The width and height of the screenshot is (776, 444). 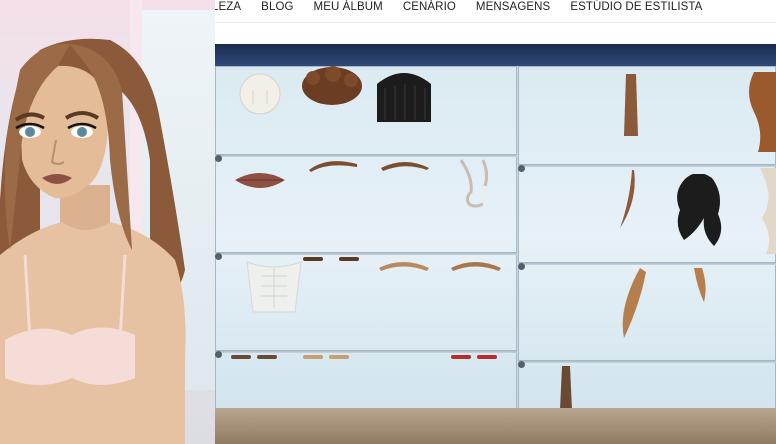 What do you see at coordinates (566, 388) in the screenshot?
I see `long-dark-hair-item` at bounding box center [566, 388].